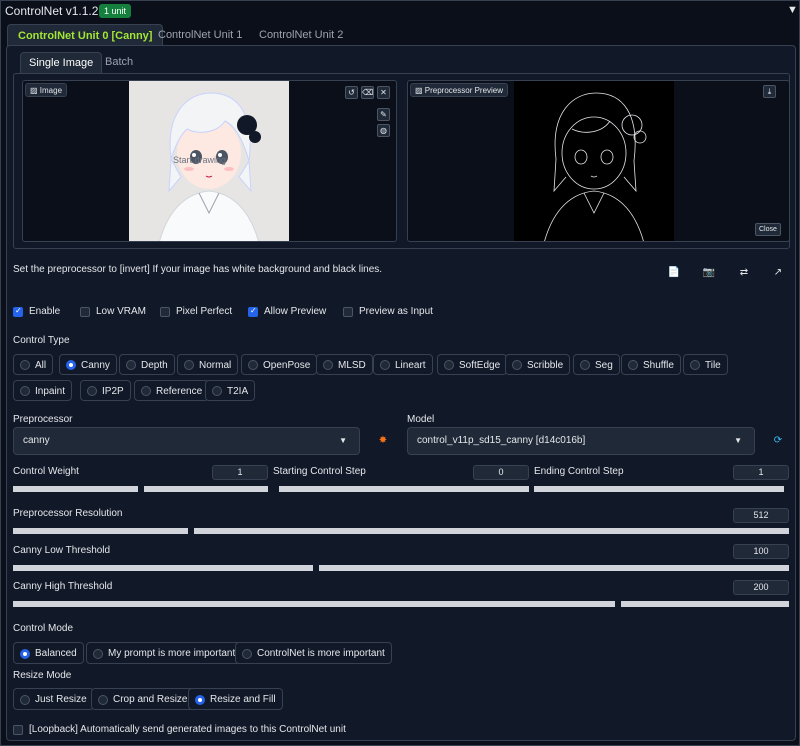 This screenshot has height=746, width=800. I want to click on collapse-triangle-icon: ▼, so click(792, 10).